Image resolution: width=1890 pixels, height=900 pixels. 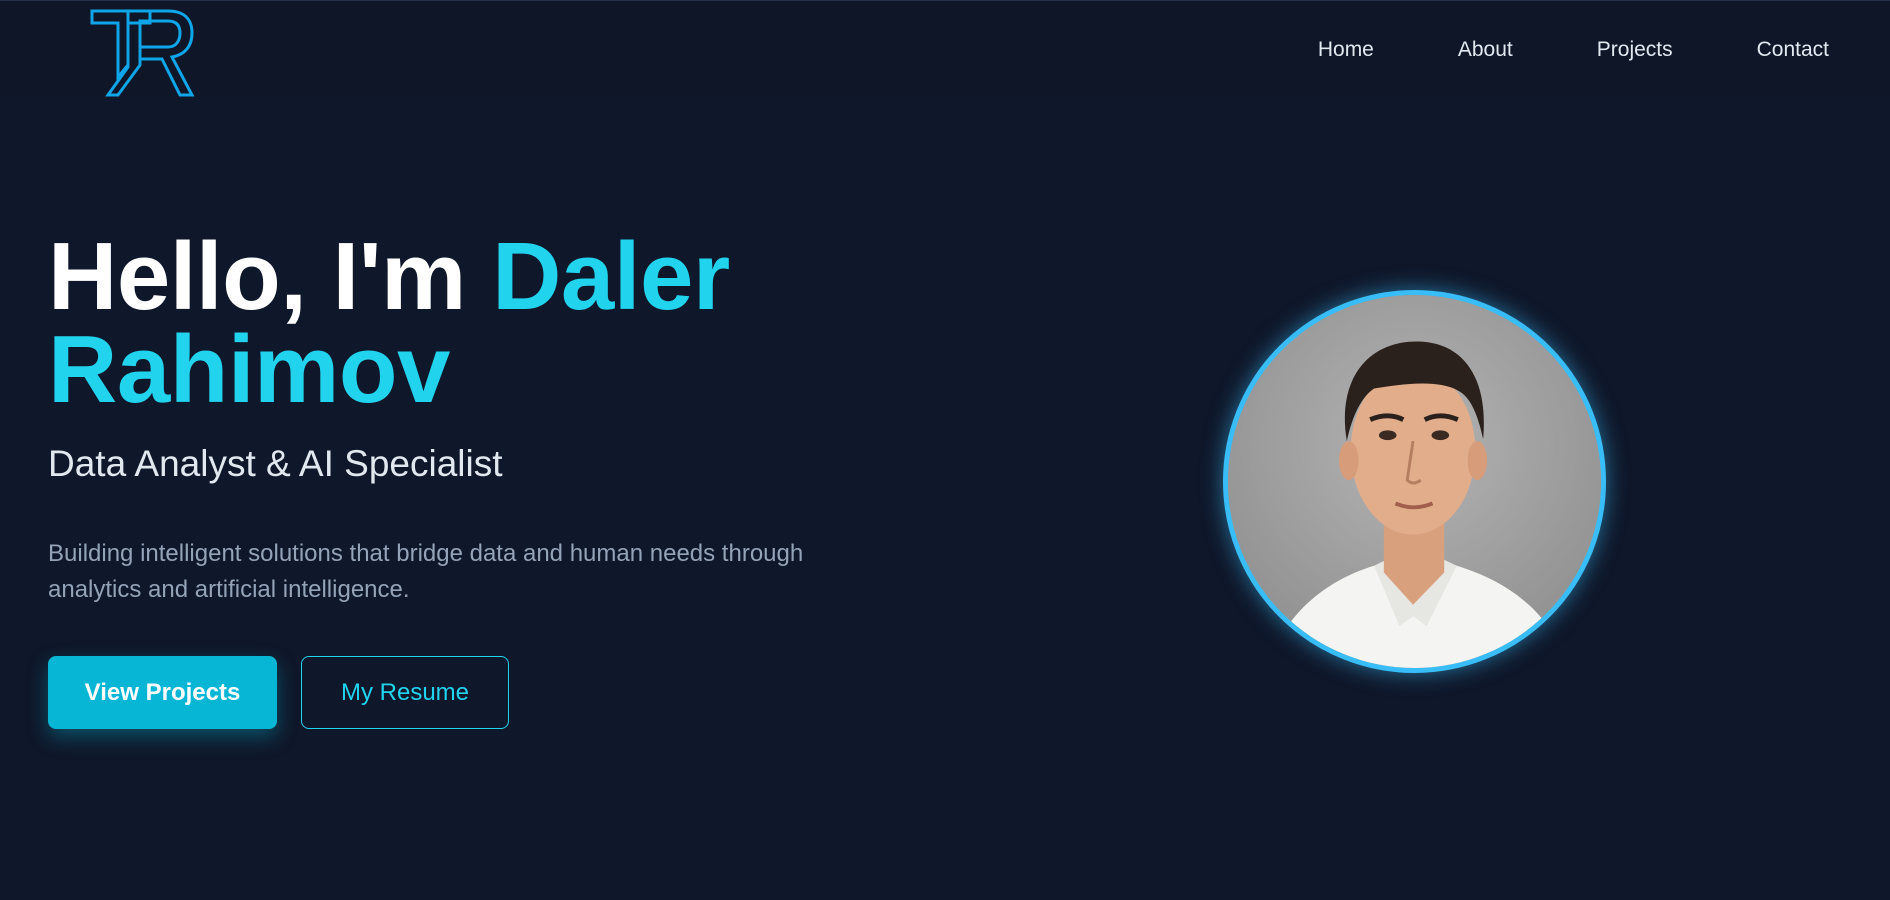 What do you see at coordinates (162, 692) in the screenshot?
I see `view-projects-button: View Projects` at bounding box center [162, 692].